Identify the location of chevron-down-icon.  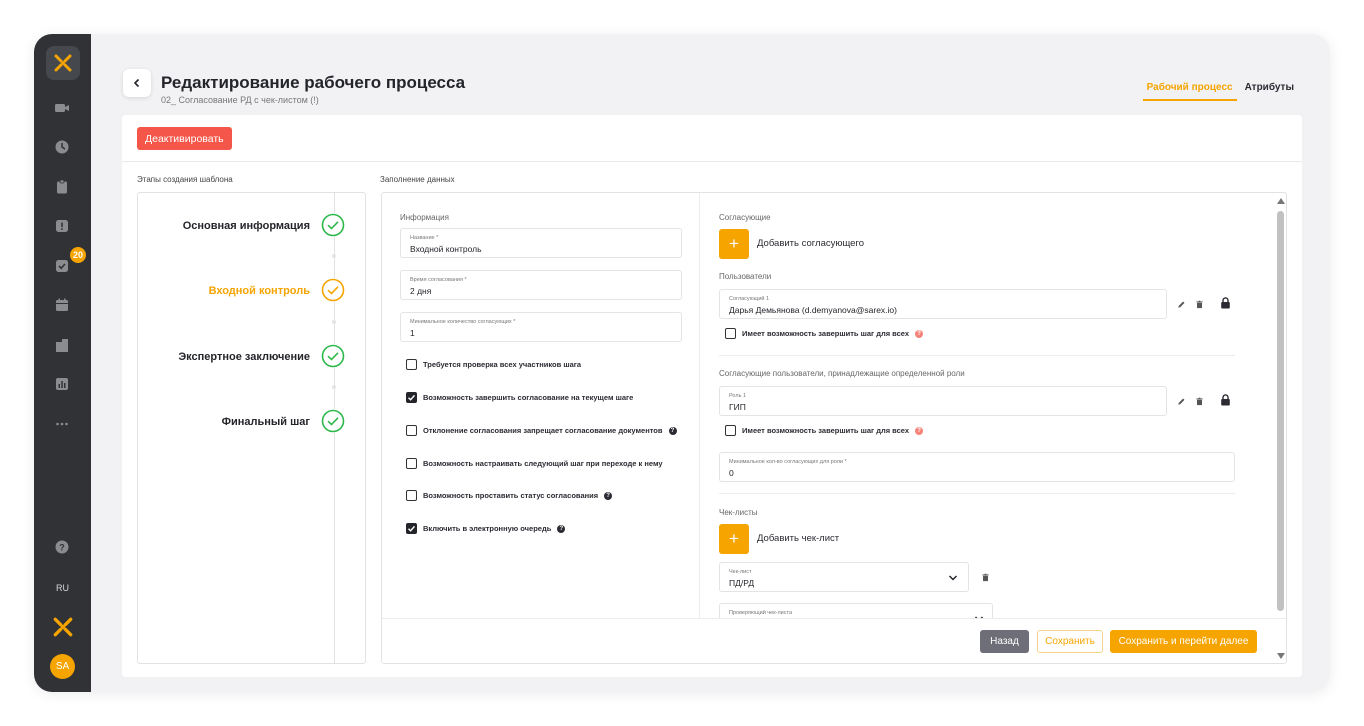
(953, 578).